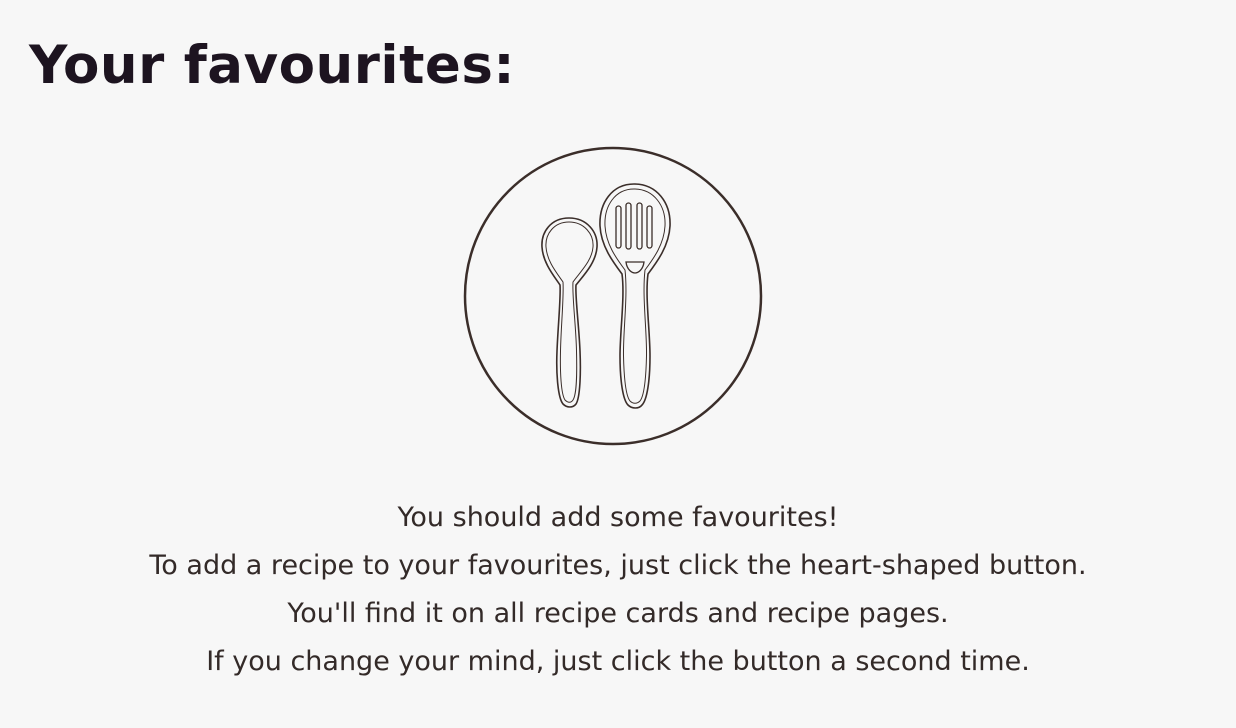 Image resolution: width=1236 pixels, height=728 pixels. What do you see at coordinates (618, 517) in the screenshot?
I see `empty-state-line-1: You should add some favourites!` at bounding box center [618, 517].